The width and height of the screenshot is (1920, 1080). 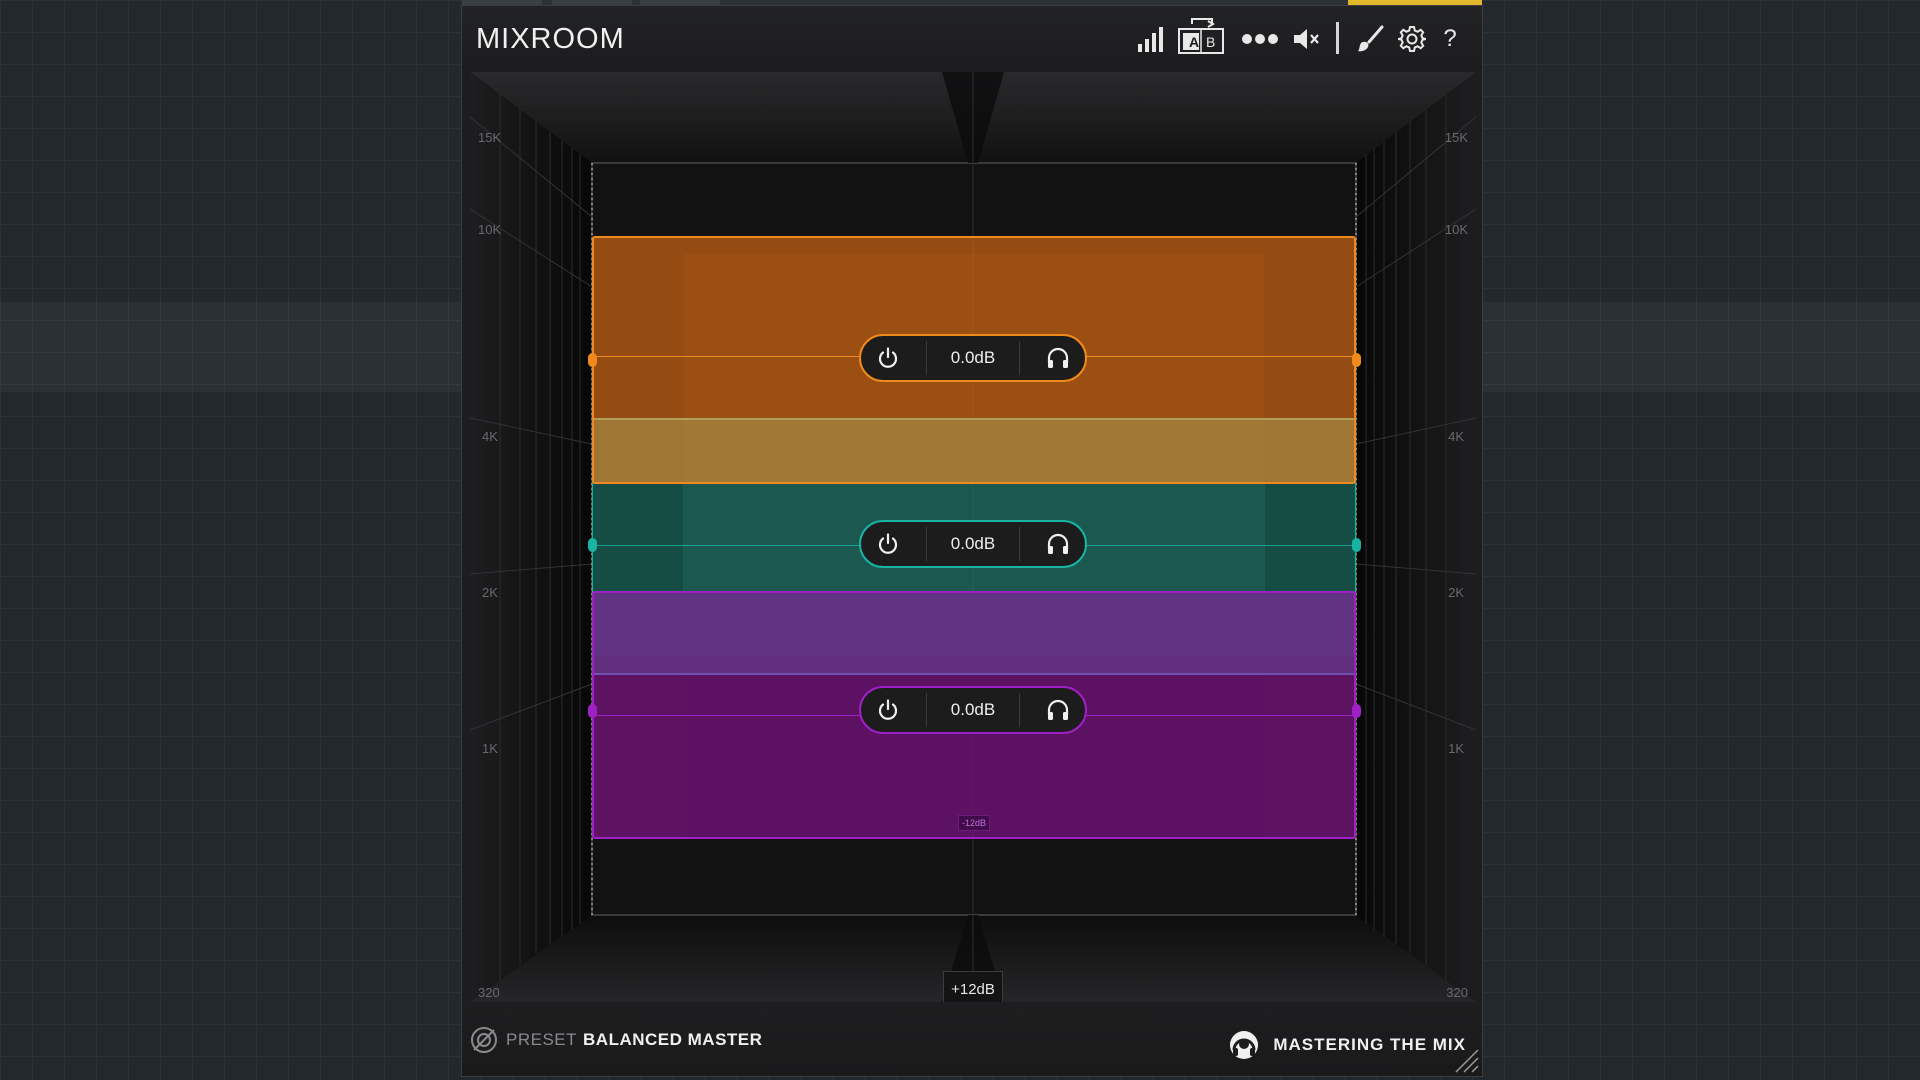 I want to click on band-high-power-icon, so click(x=888, y=358).